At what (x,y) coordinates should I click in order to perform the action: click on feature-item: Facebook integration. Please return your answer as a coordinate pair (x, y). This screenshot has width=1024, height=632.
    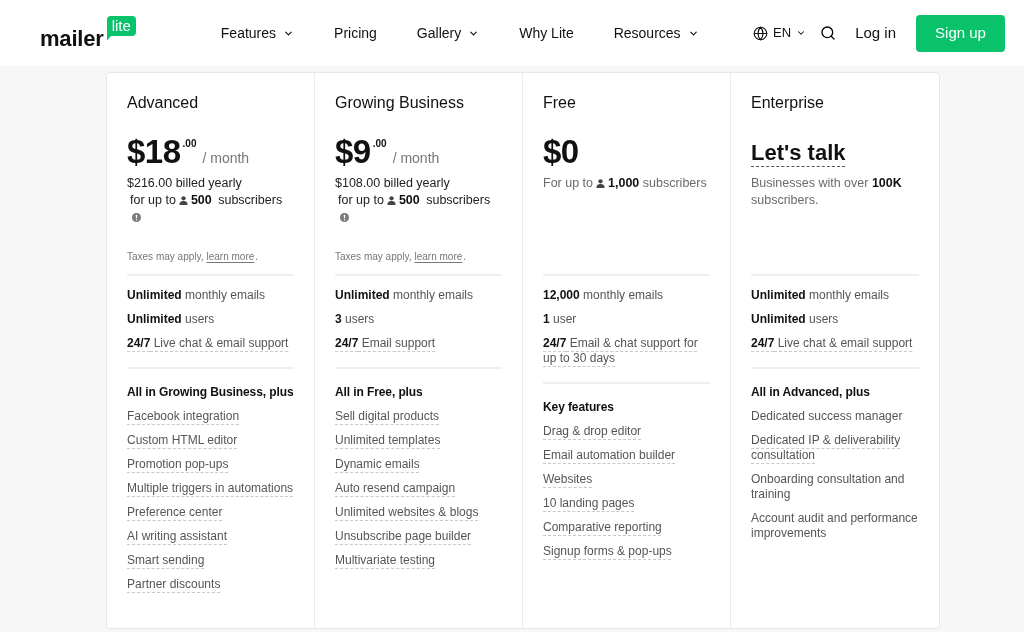
    Looking at the image, I should click on (183, 416).